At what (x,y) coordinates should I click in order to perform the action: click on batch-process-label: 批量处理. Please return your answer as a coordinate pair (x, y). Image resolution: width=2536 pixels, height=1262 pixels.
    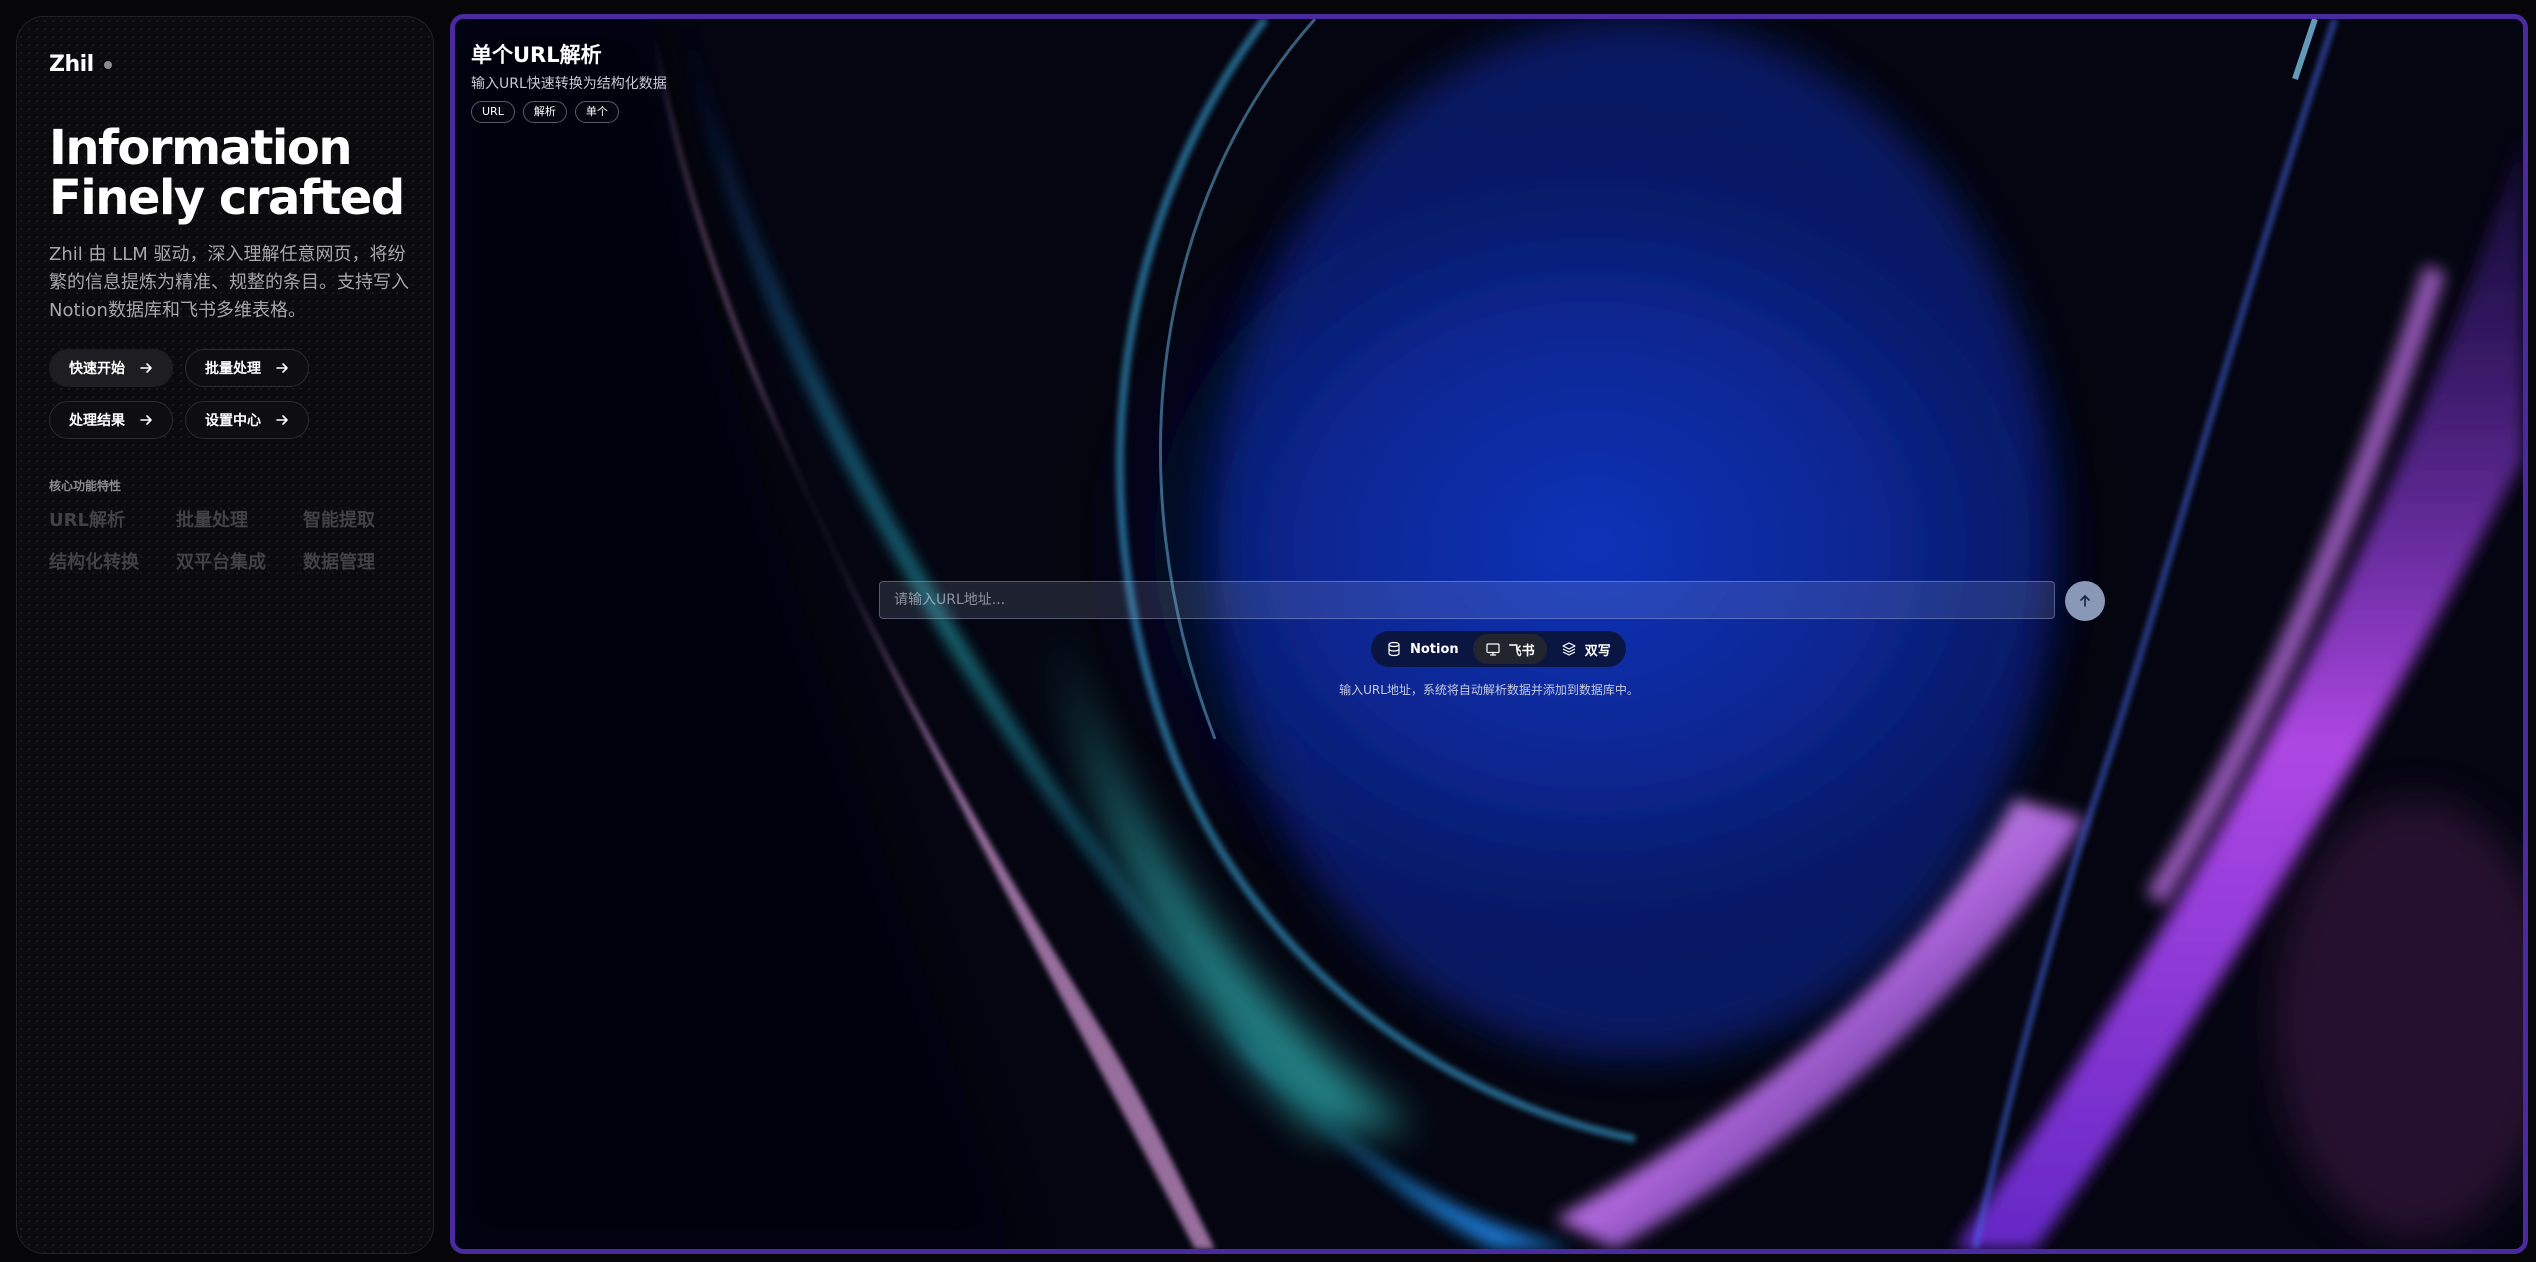
    Looking at the image, I should click on (233, 369).